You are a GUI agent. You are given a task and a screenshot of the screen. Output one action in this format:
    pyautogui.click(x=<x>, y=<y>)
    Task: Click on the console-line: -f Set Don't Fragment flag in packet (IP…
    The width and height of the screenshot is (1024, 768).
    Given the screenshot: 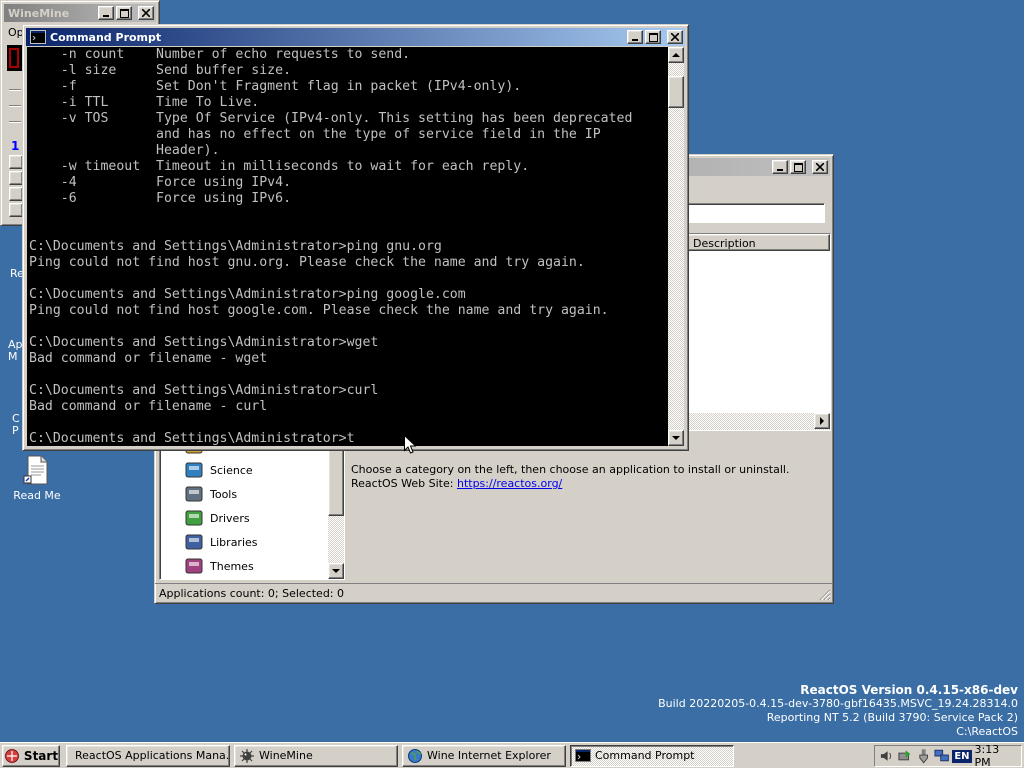 What is the action you would take?
    pyautogui.click(x=275, y=86)
    